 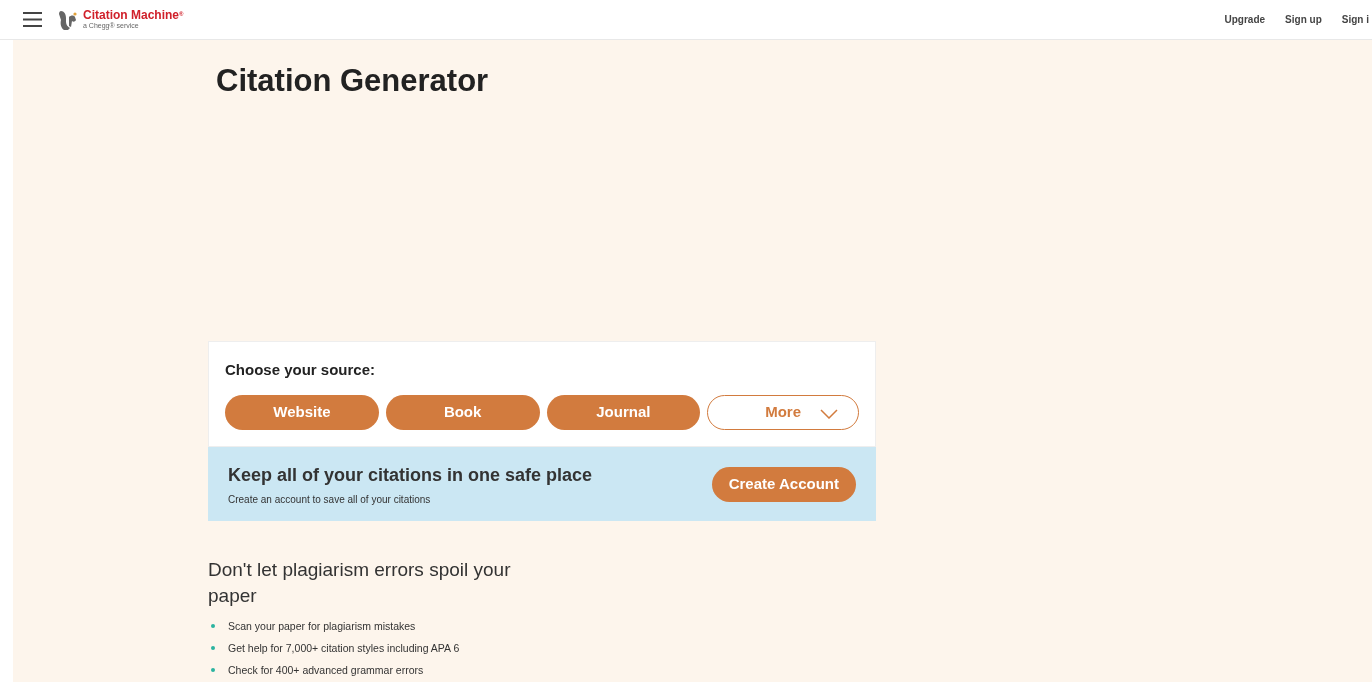 What do you see at coordinates (1245, 19) in the screenshot?
I see `nav-link: Upgrade` at bounding box center [1245, 19].